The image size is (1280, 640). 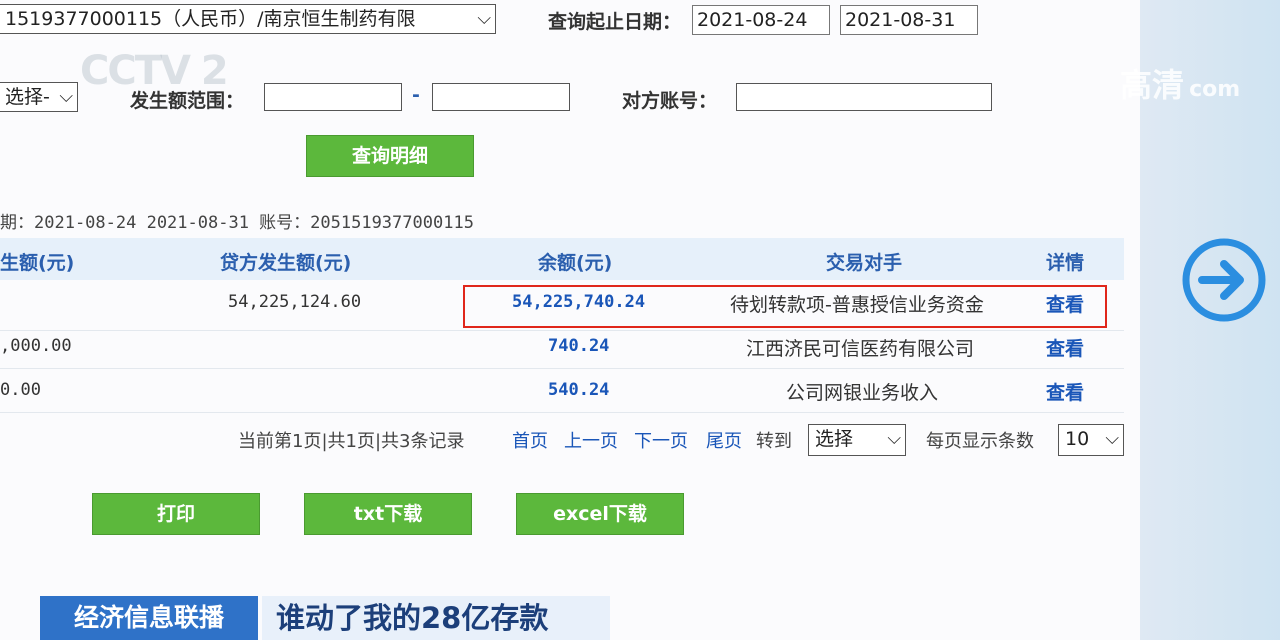 What do you see at coordinates (670, 101) in the screenshot?
I see `counterparty-account-label: 对方账号：` at bounding box center [670, 101].